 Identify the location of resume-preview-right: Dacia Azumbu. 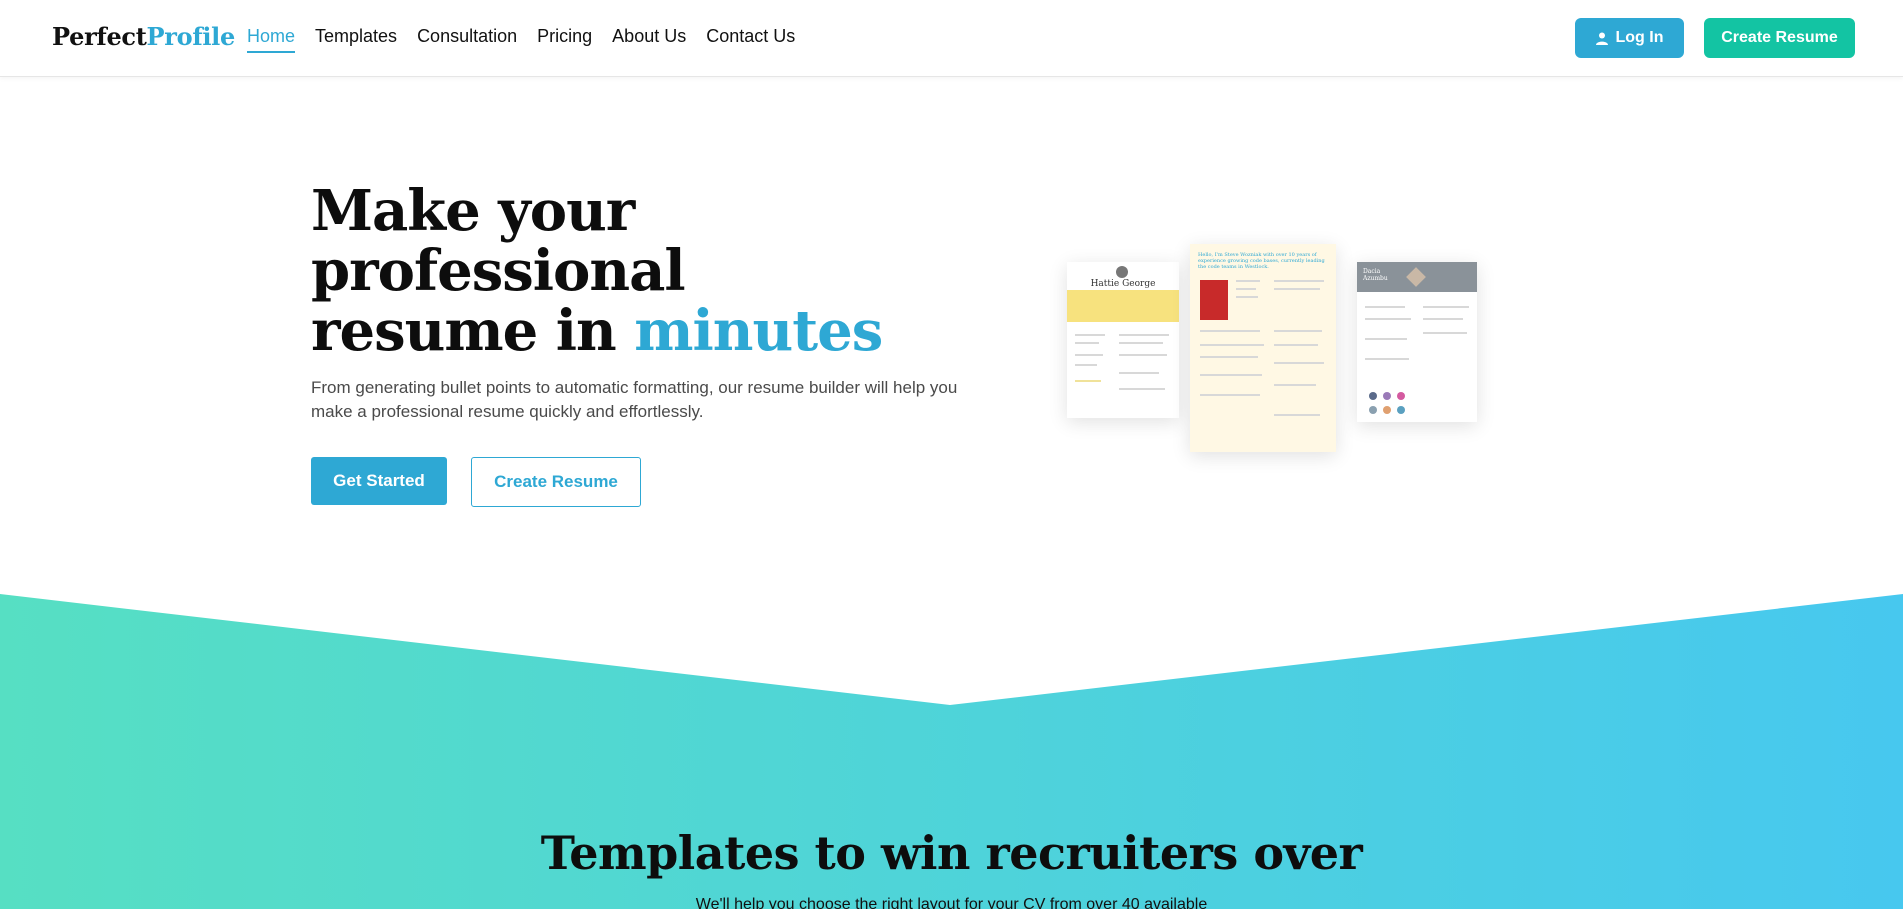
(1417, 342).